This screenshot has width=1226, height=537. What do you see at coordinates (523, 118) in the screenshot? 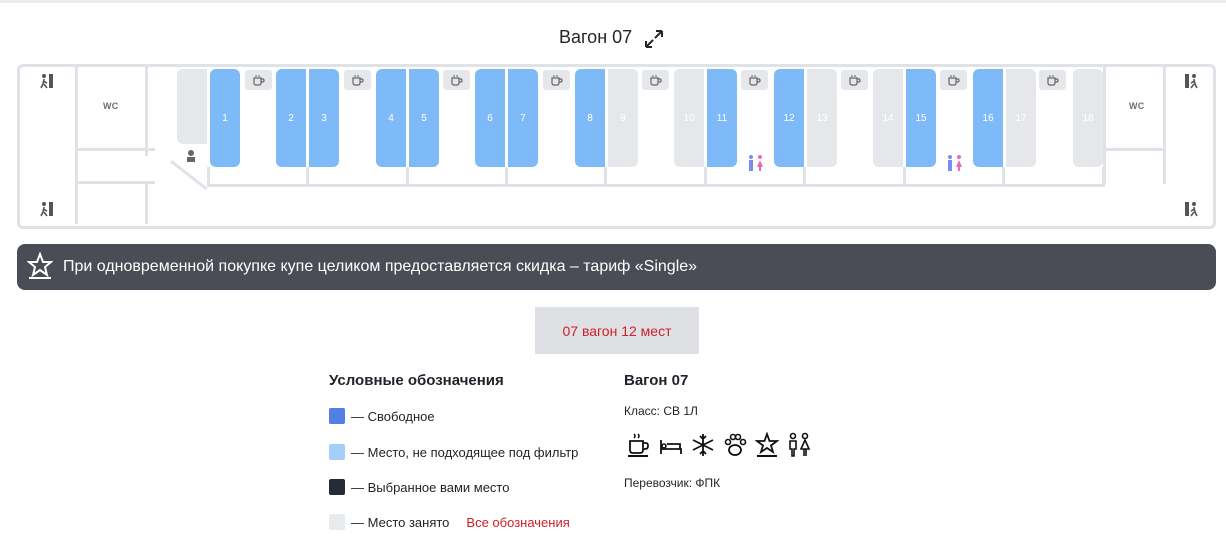
I see `seat-7: 7` at bounding box center [523, 118].